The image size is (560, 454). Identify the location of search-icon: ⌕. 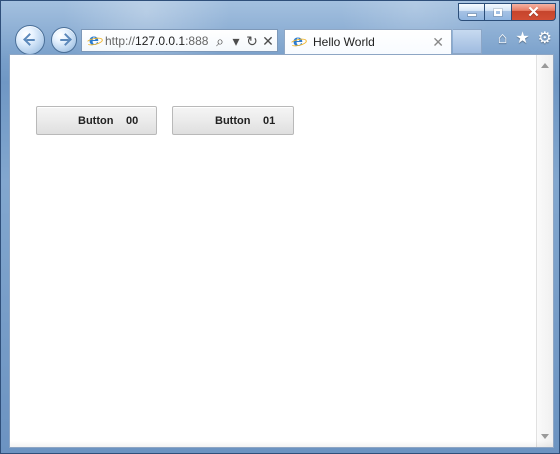
(220, 41).